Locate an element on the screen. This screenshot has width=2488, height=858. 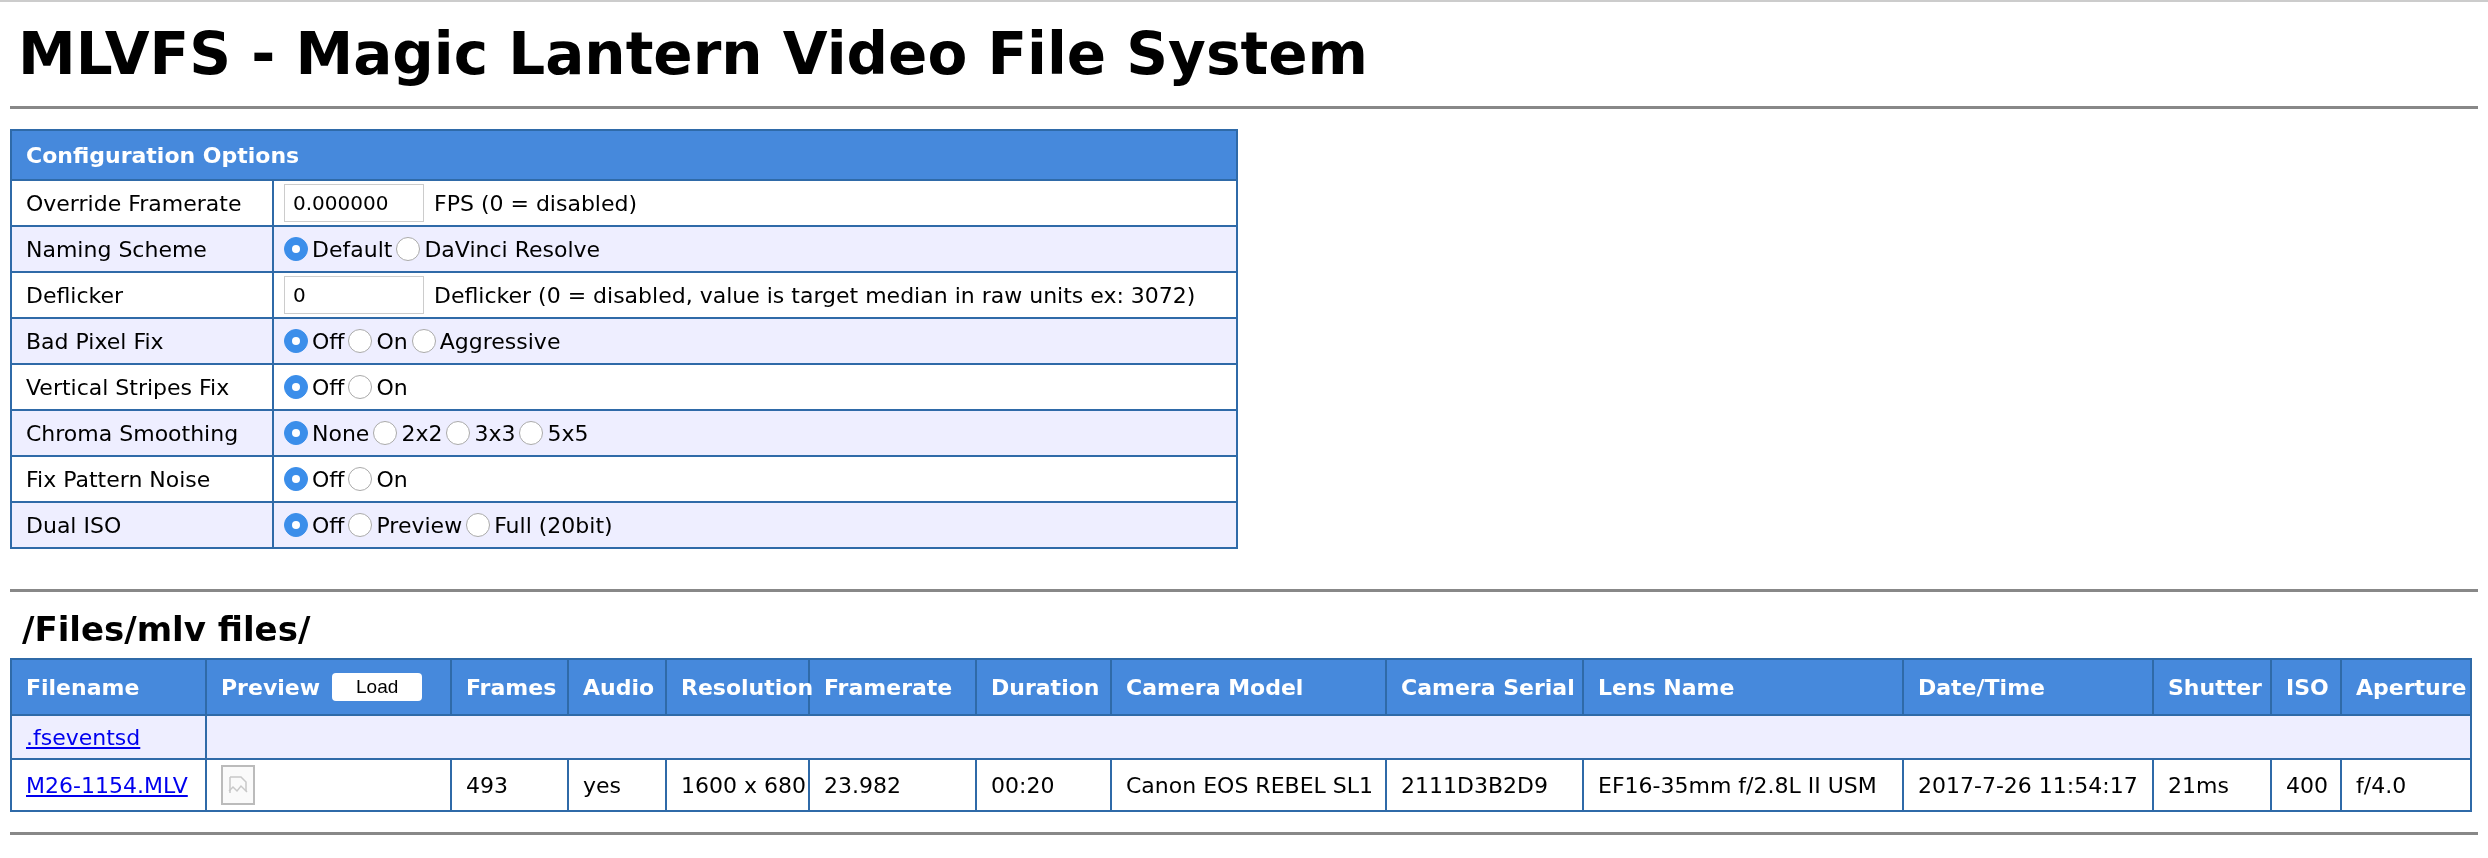
column-header: Shutter is located at coordinates (2215, 687).